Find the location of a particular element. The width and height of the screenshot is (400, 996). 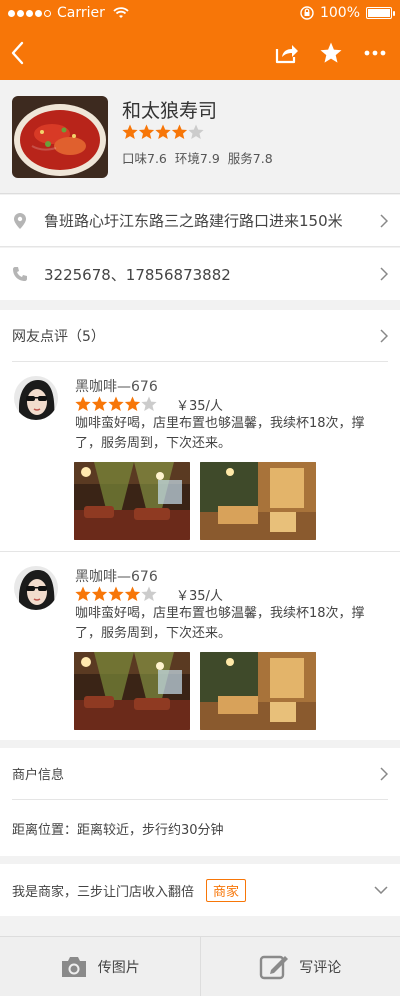

shop-summary: 和太狼寿司 口味7.6 环境7.9 服务7.8 is located at coordinates (200, 137).